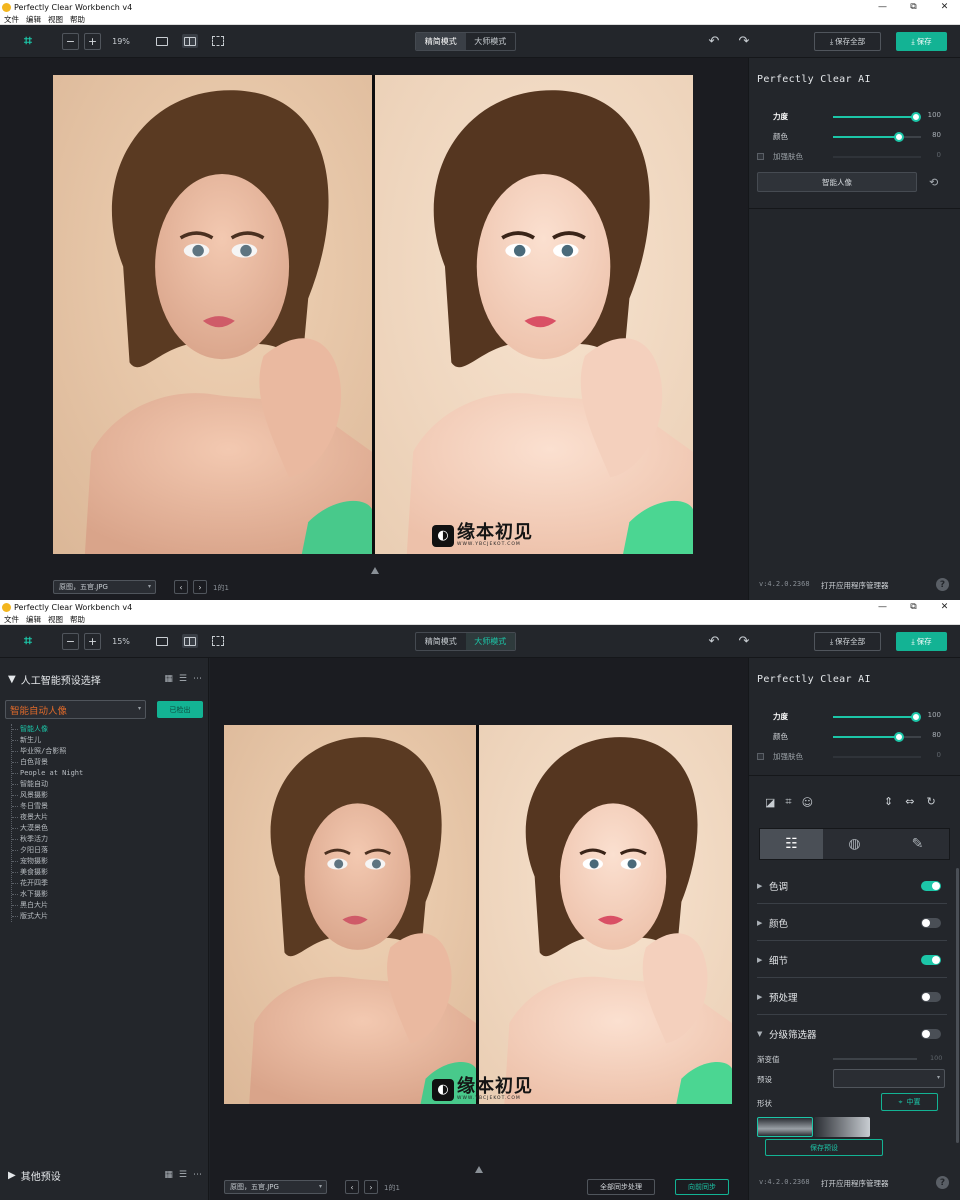 Image resolution: width=960 pixels, height=1200 pixels. What do you see at coordinates (441, 41) in the screenshot?
I see `mode-simple-tab: 精简模式` at bounding box center [441, 41].